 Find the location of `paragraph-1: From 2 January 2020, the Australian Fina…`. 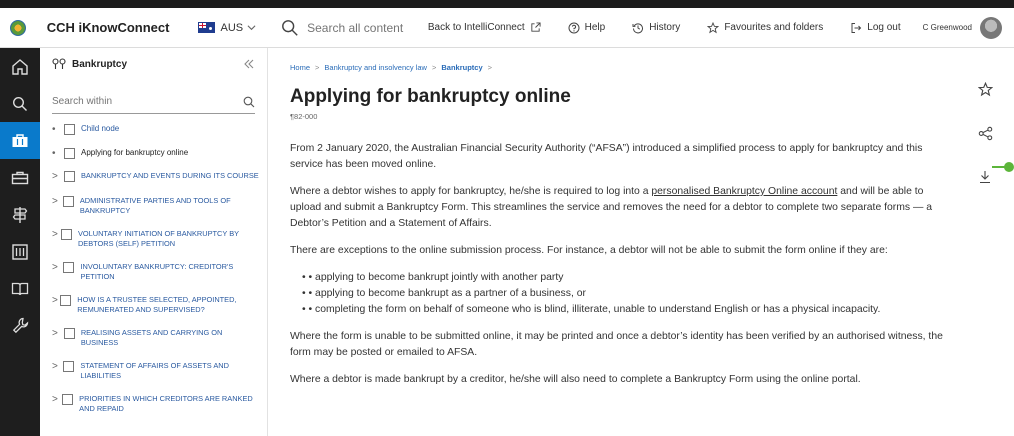

paragraph-1: From 2 January 2020, the Australian Fina… is located at coordinates (606, 156).